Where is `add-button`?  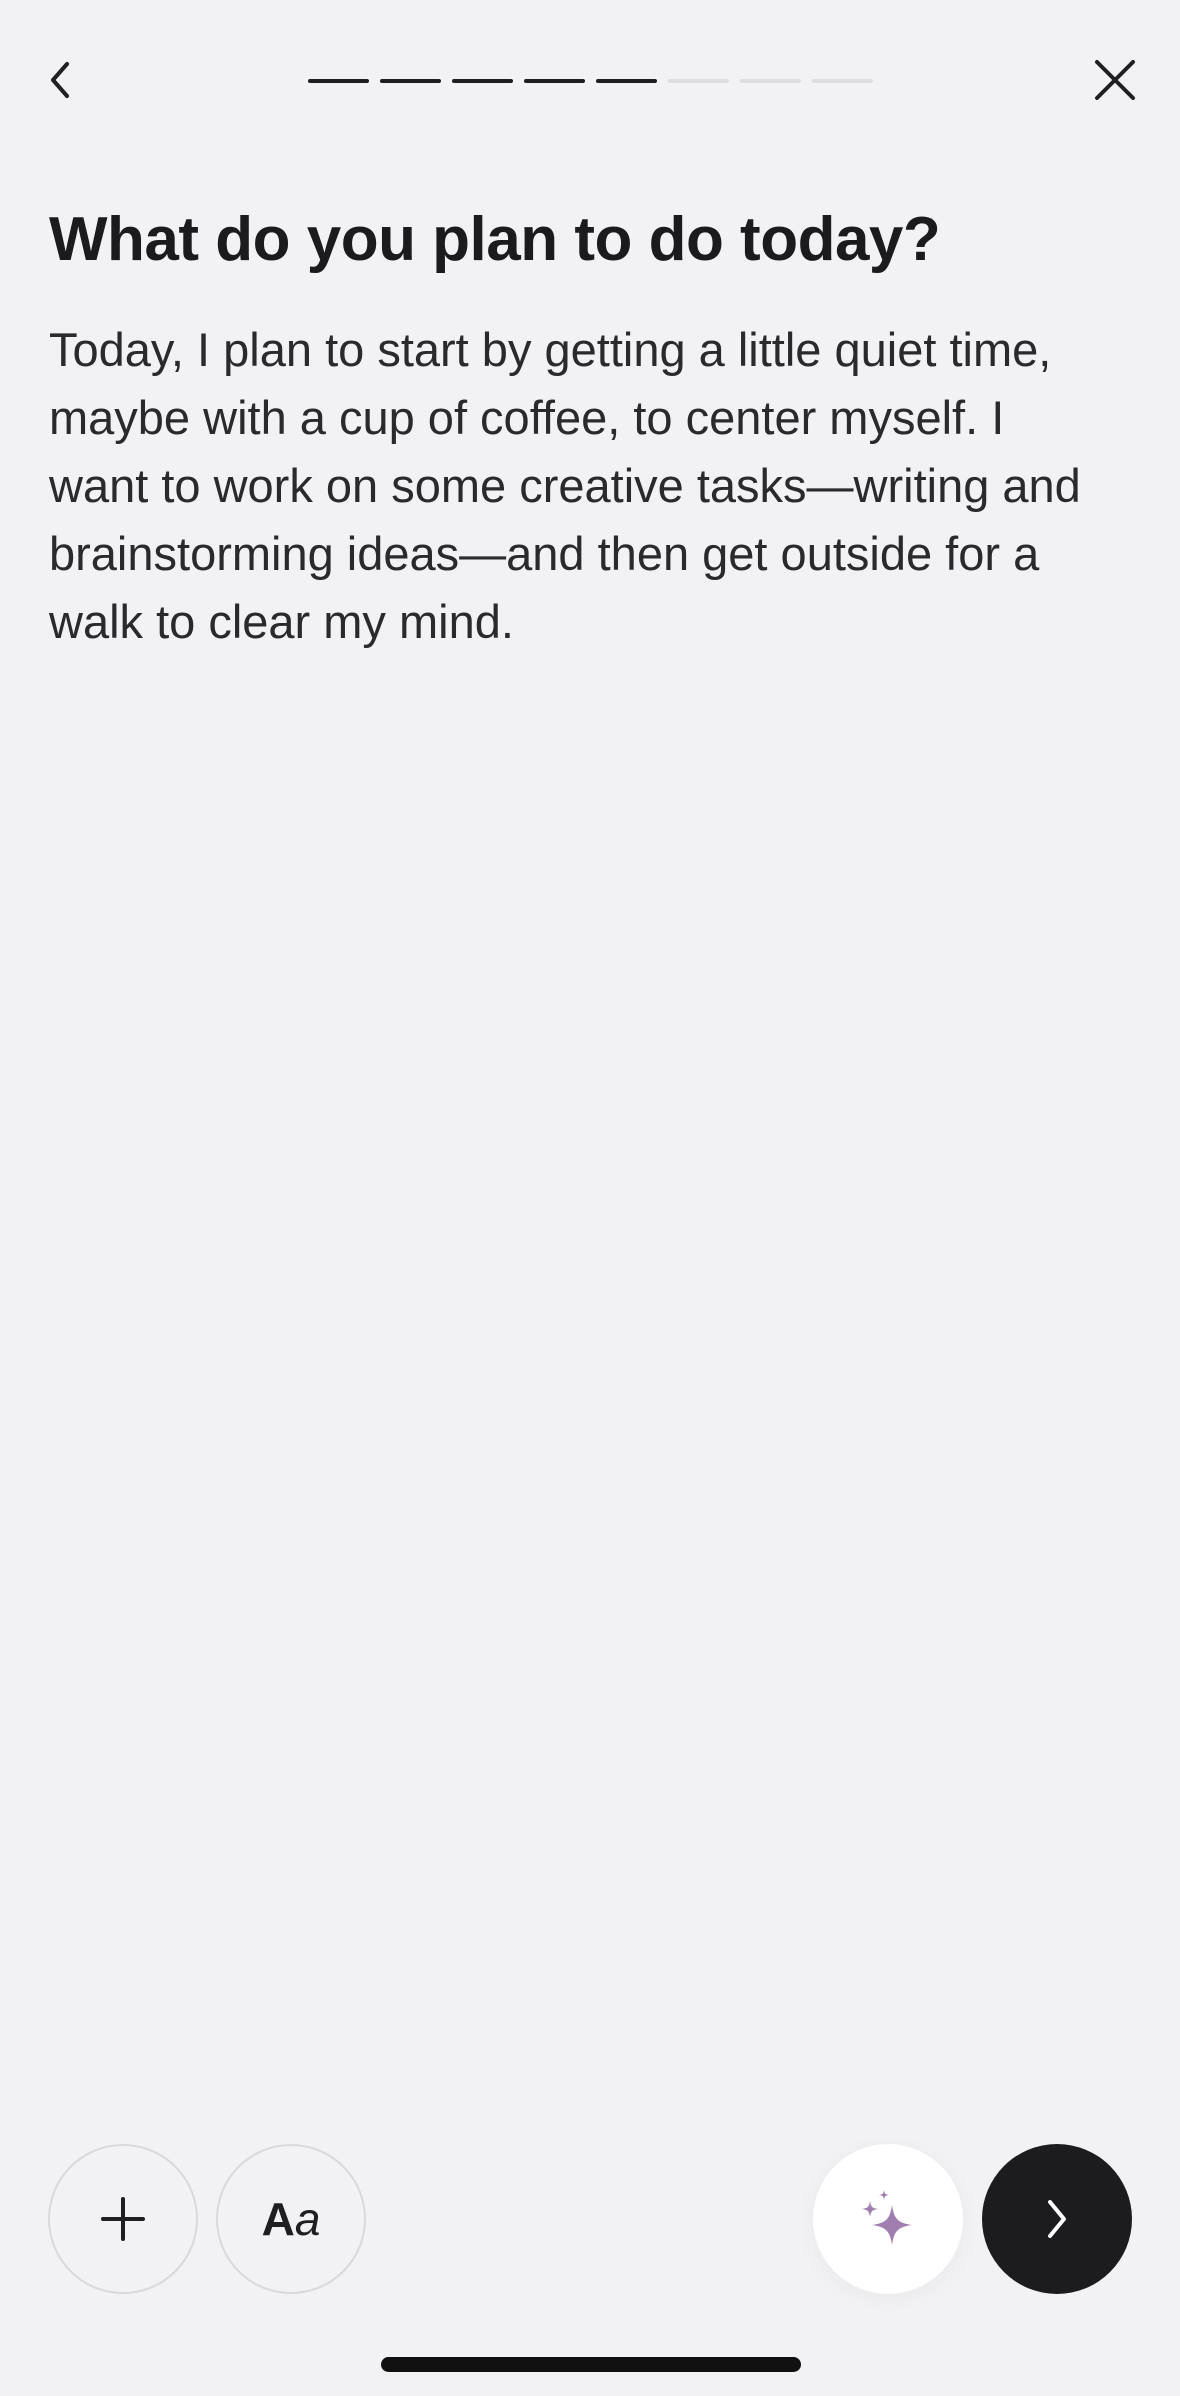
add-button is located at coordinates (123, 2219).